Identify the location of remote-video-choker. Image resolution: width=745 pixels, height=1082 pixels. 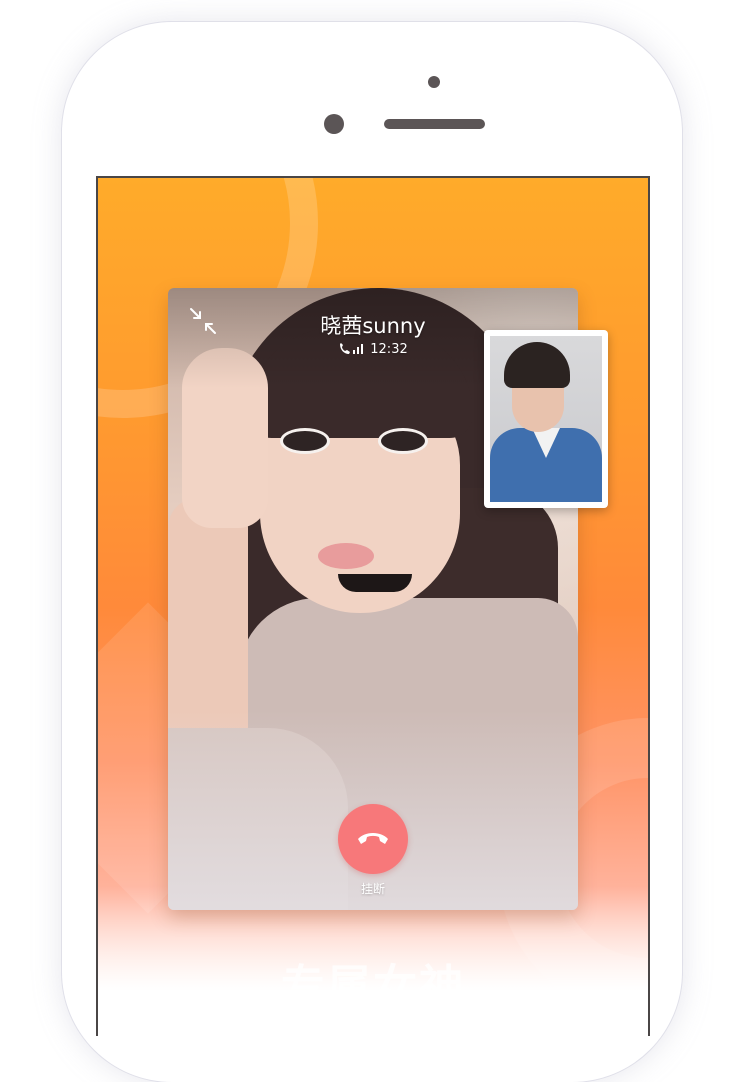
(375, 583).